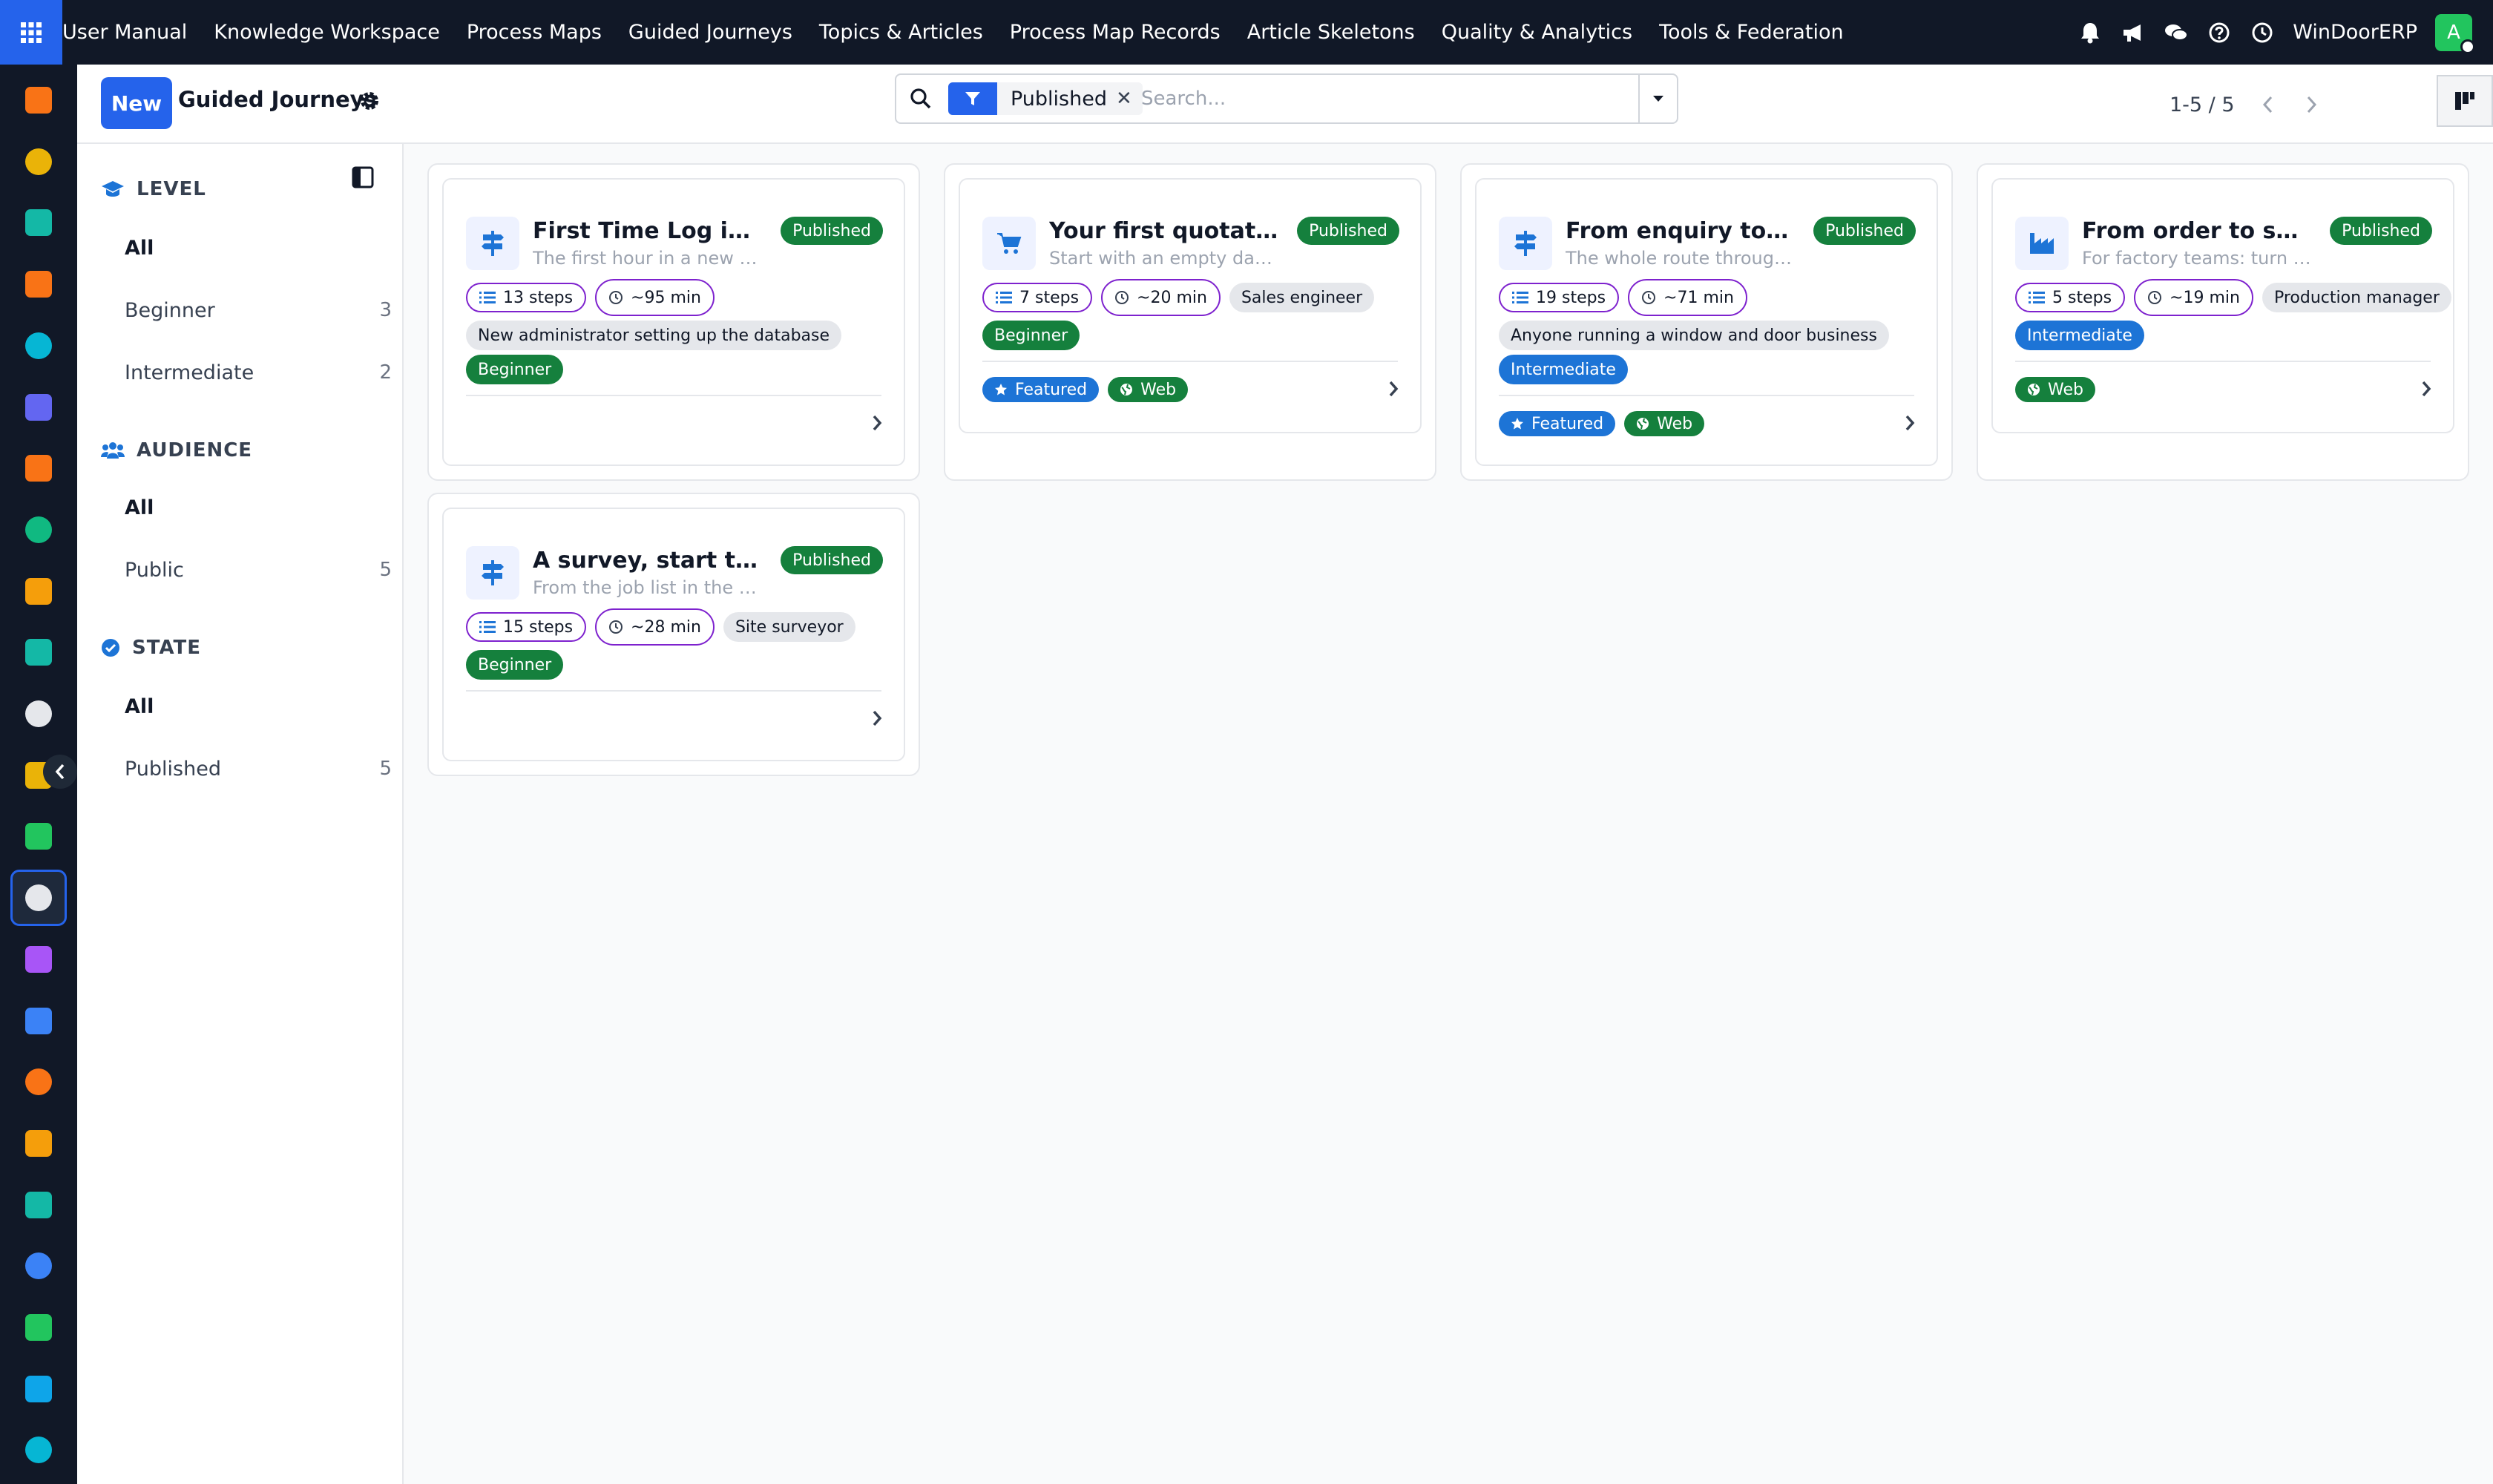 Image resolution: width=2493 pixels, height=1484 pixels. I want to click on website-app-icon, so click(38, 1450).